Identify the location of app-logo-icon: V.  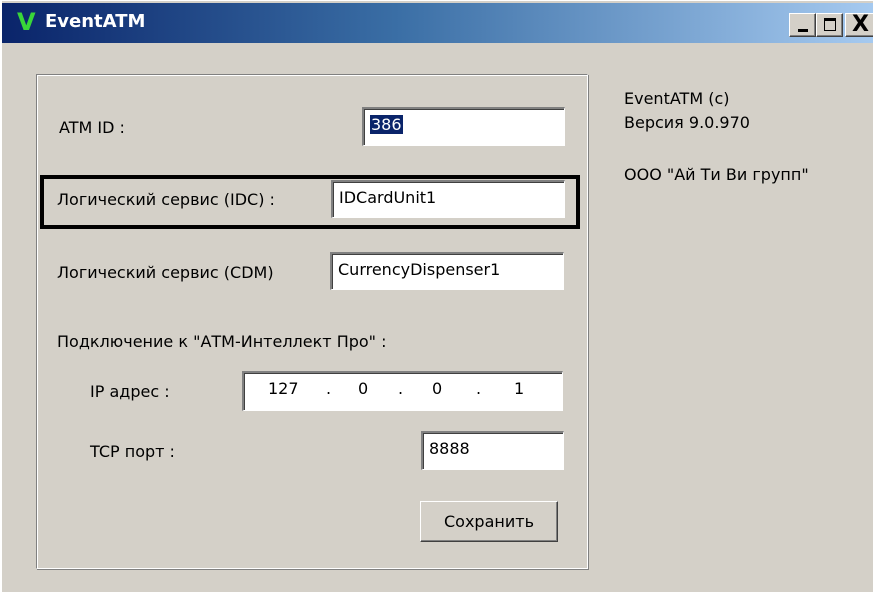
(26, 22).